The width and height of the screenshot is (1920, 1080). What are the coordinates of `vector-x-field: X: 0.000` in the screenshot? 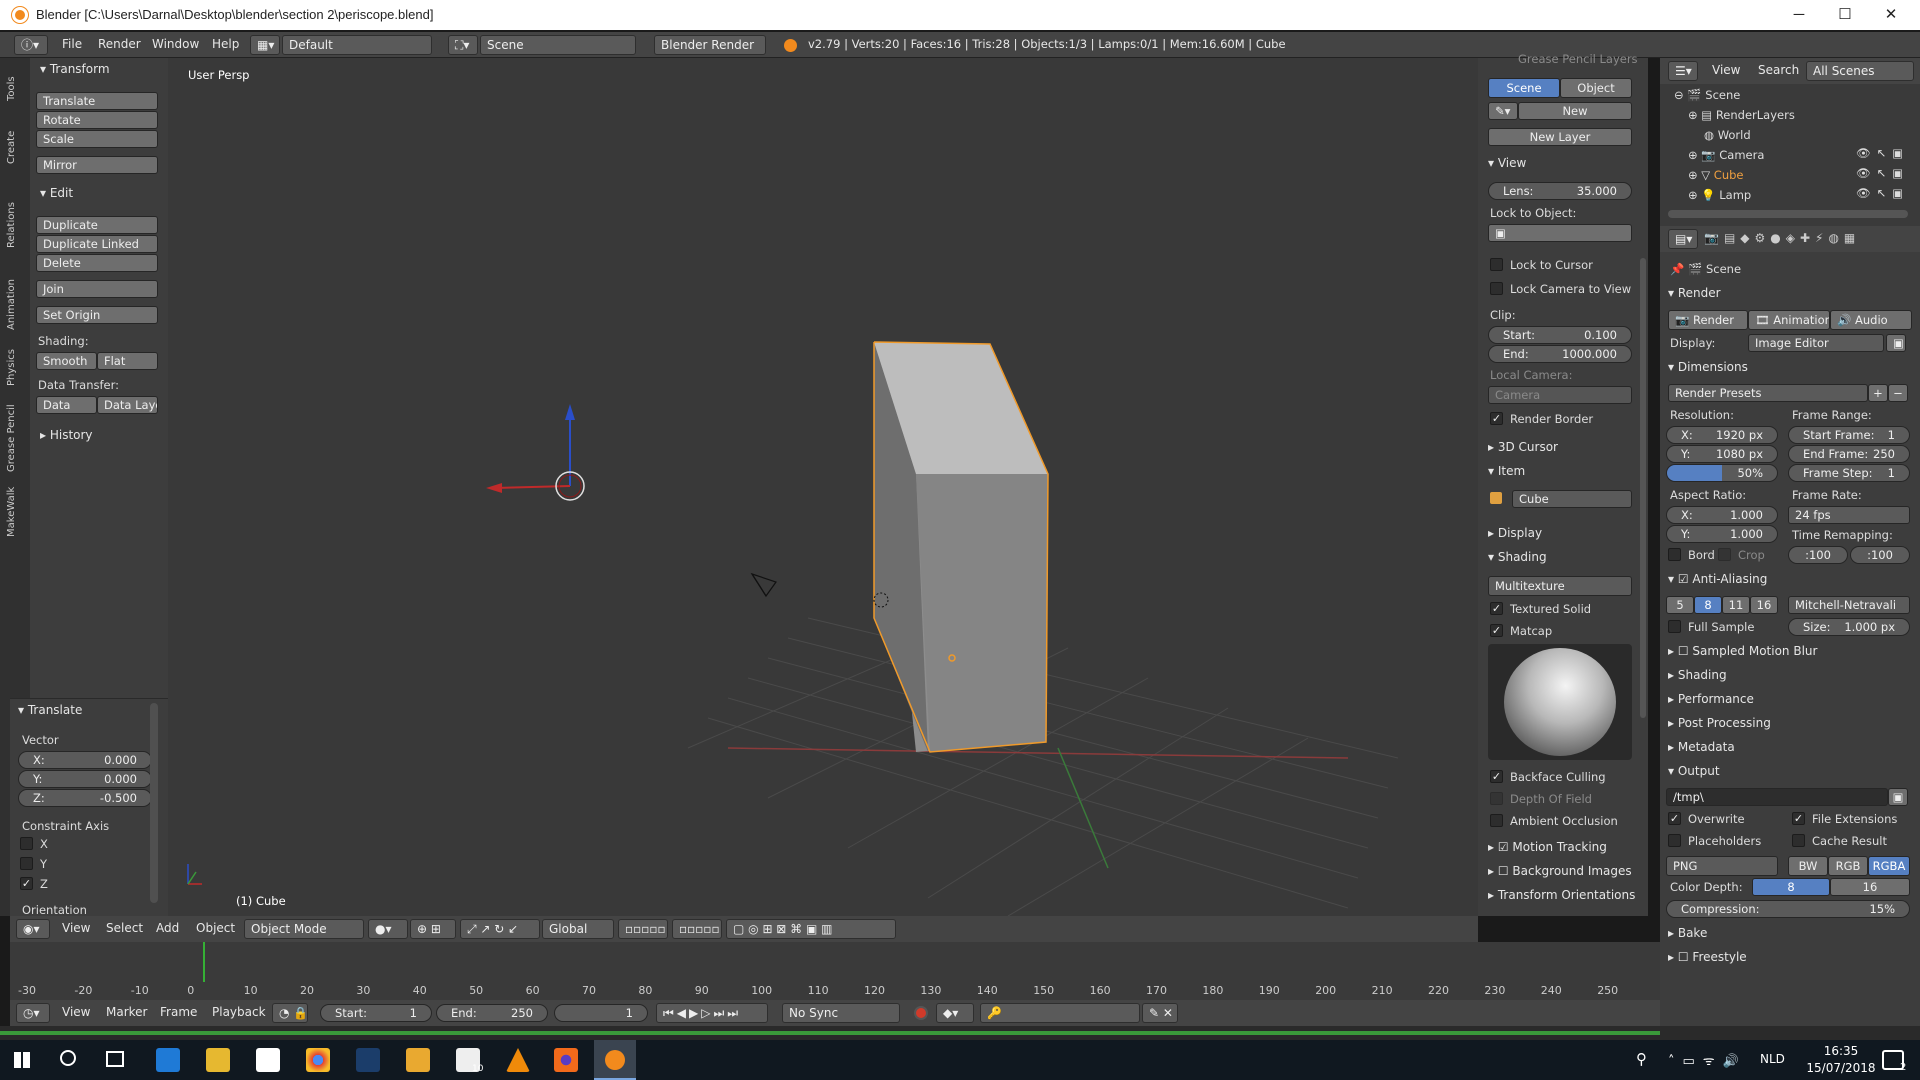 It's located at (85, 760).